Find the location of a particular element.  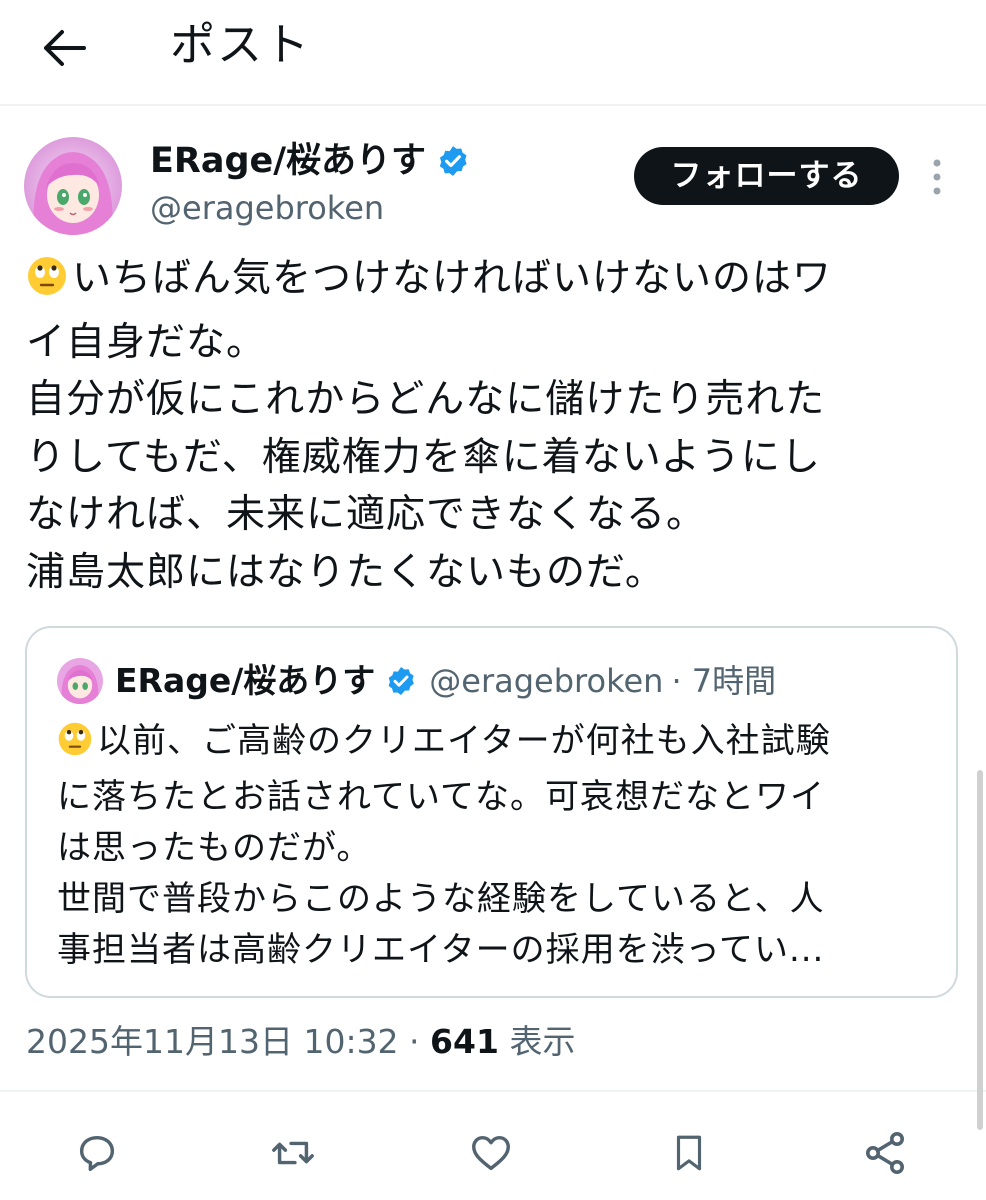

post-text-line: いちばん気をつけなければいけないのはワ is located at coordinates (491, 282).